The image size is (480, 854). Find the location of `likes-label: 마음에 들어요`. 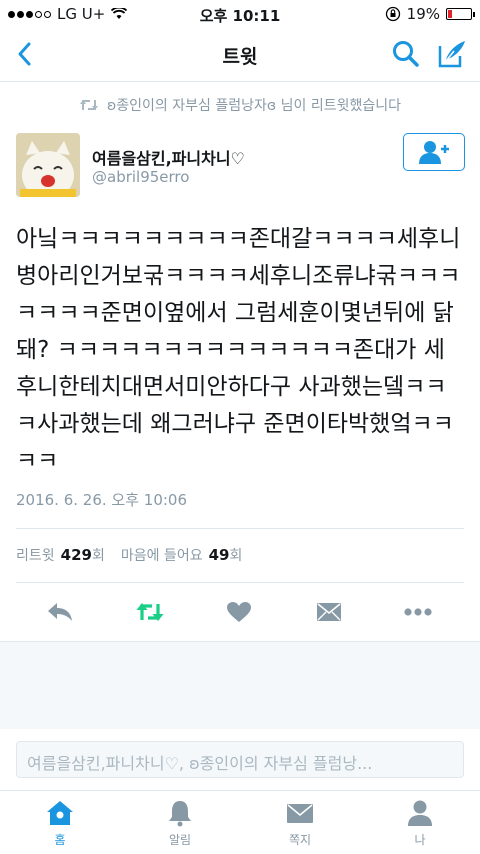

likes-label: 마음에 들어요 is located at coordinates (161, 556).